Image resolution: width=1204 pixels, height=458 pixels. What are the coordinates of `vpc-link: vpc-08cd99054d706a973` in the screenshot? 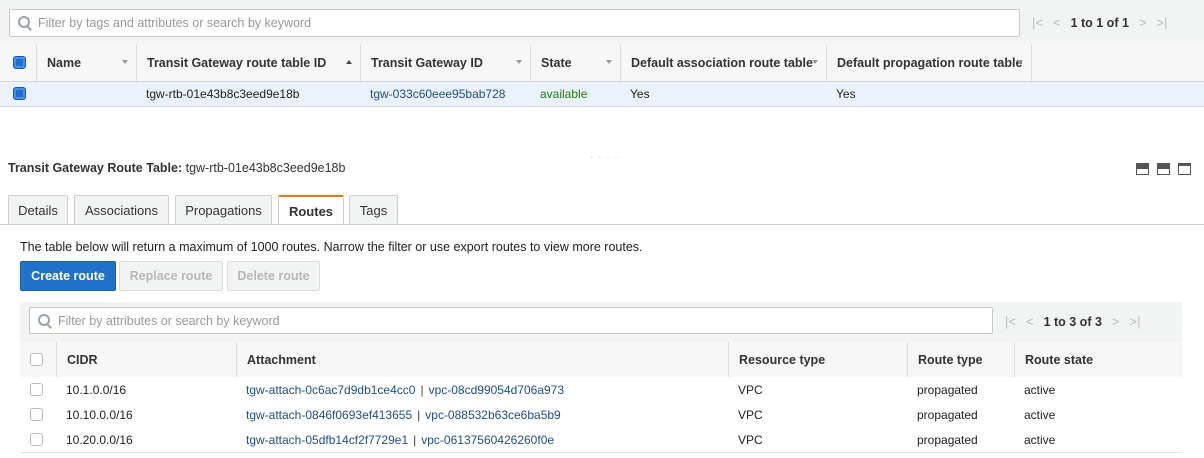 It's located at (496, 390).